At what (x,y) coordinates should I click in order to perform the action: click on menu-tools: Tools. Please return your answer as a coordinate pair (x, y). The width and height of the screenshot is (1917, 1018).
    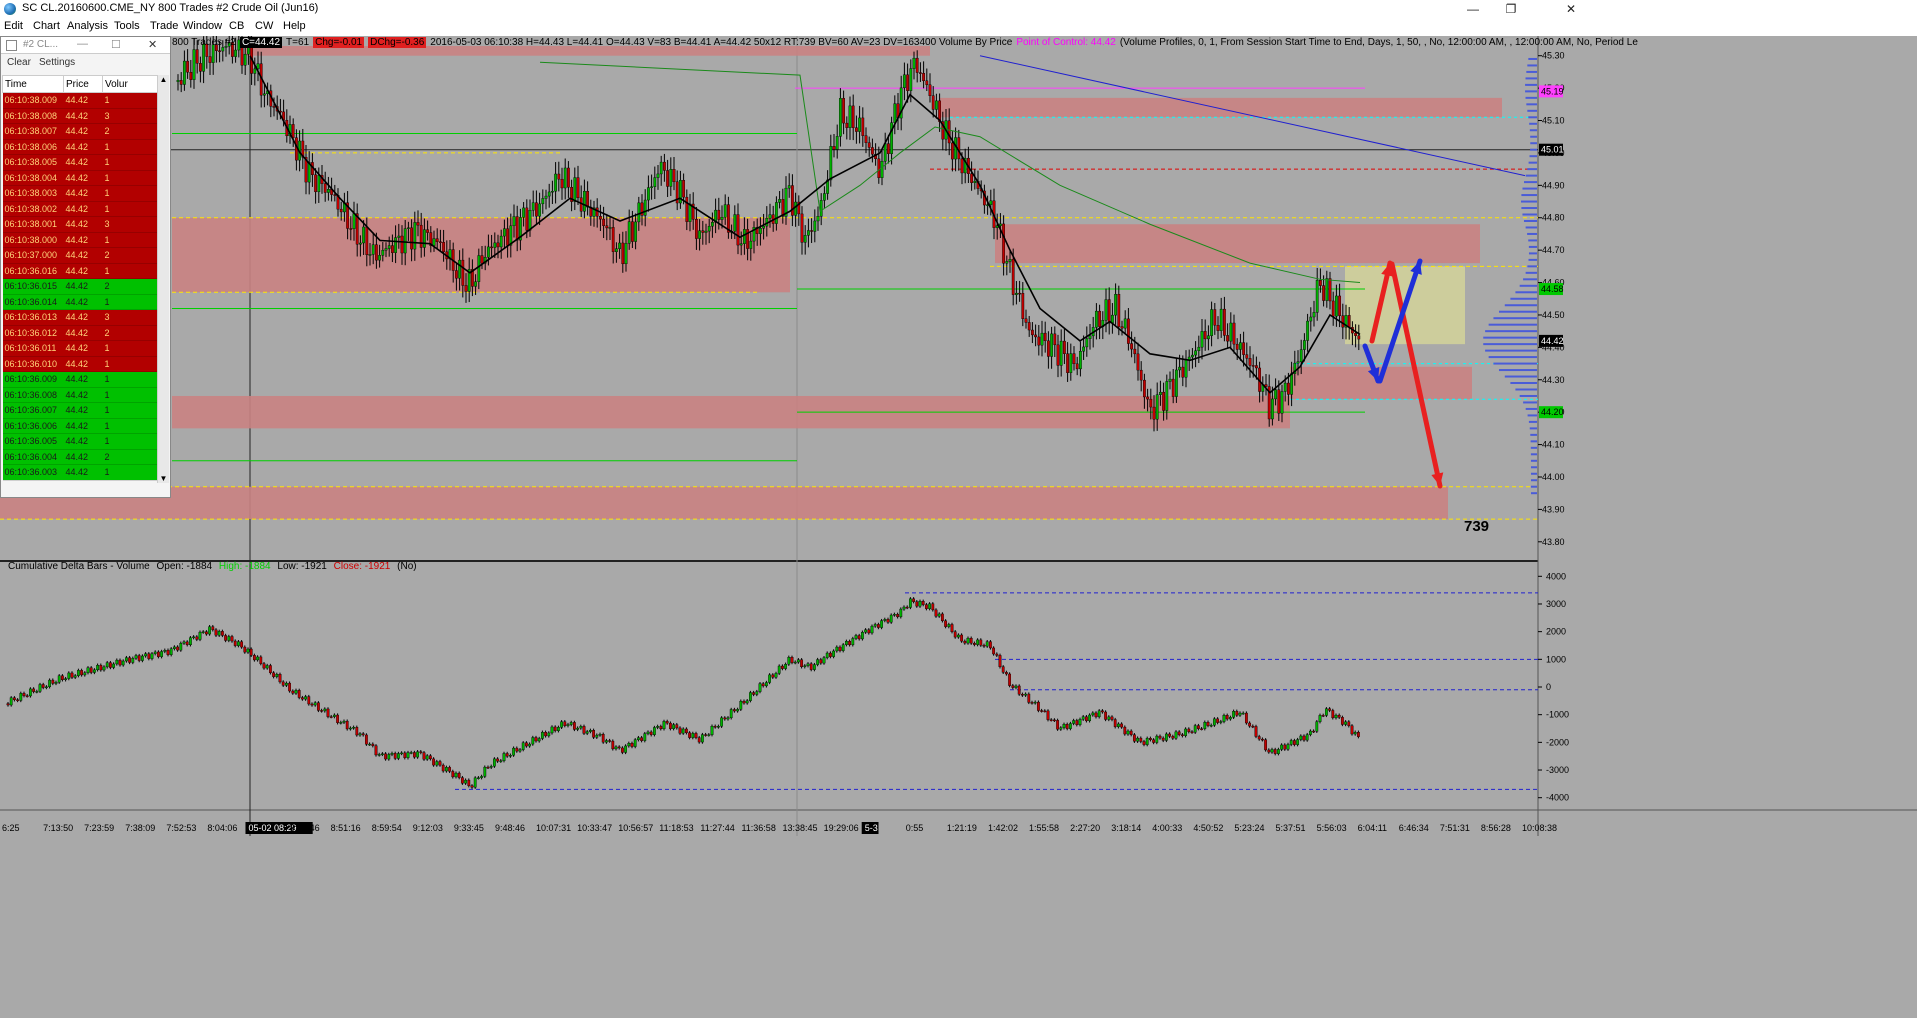
    Looking at the image, I should click on (127, 26).